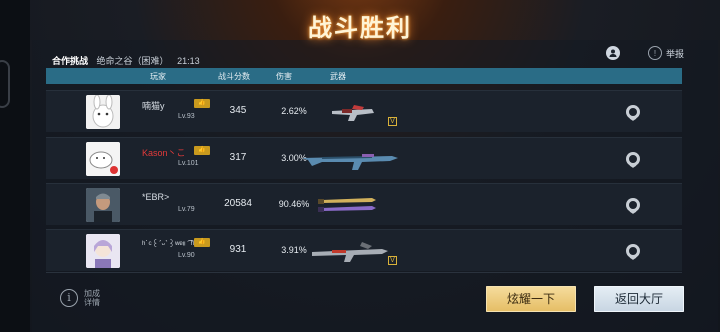 This screenshot has height=332, width=720. I want to click on mode-type: 合作挑战, so click(70, 61).